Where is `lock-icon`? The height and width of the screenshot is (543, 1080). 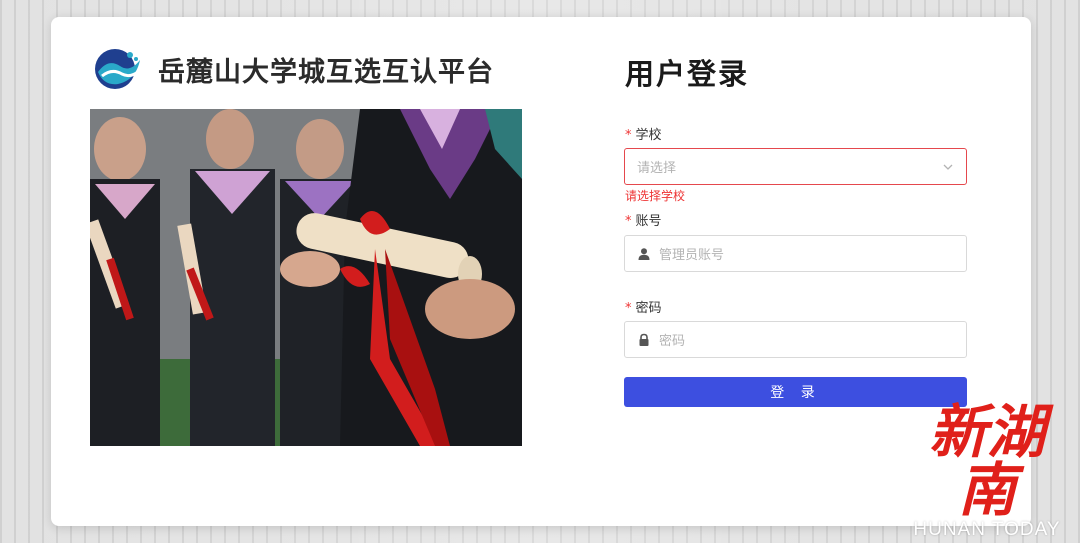
lock-icon is located at coordinates (644, 339).